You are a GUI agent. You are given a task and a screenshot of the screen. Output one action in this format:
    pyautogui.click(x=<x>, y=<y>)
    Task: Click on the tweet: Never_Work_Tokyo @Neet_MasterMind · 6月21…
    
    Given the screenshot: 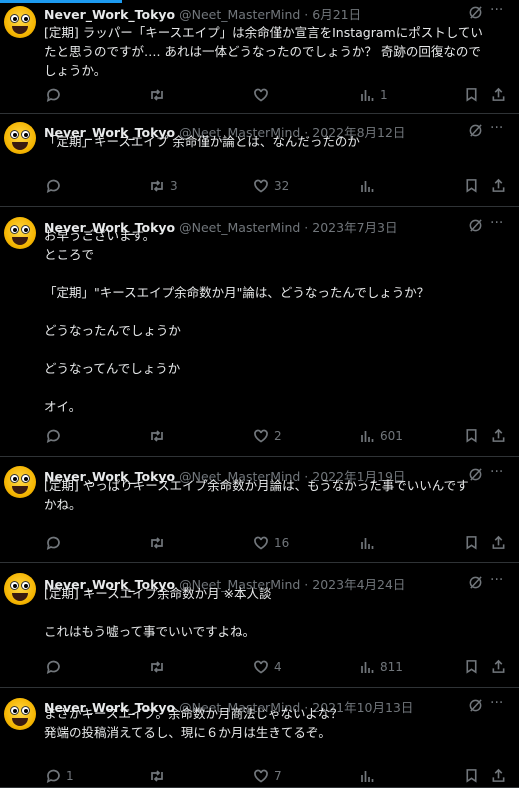 What is the action you would take?
    pyautogui.click(x=259, y=57)
    